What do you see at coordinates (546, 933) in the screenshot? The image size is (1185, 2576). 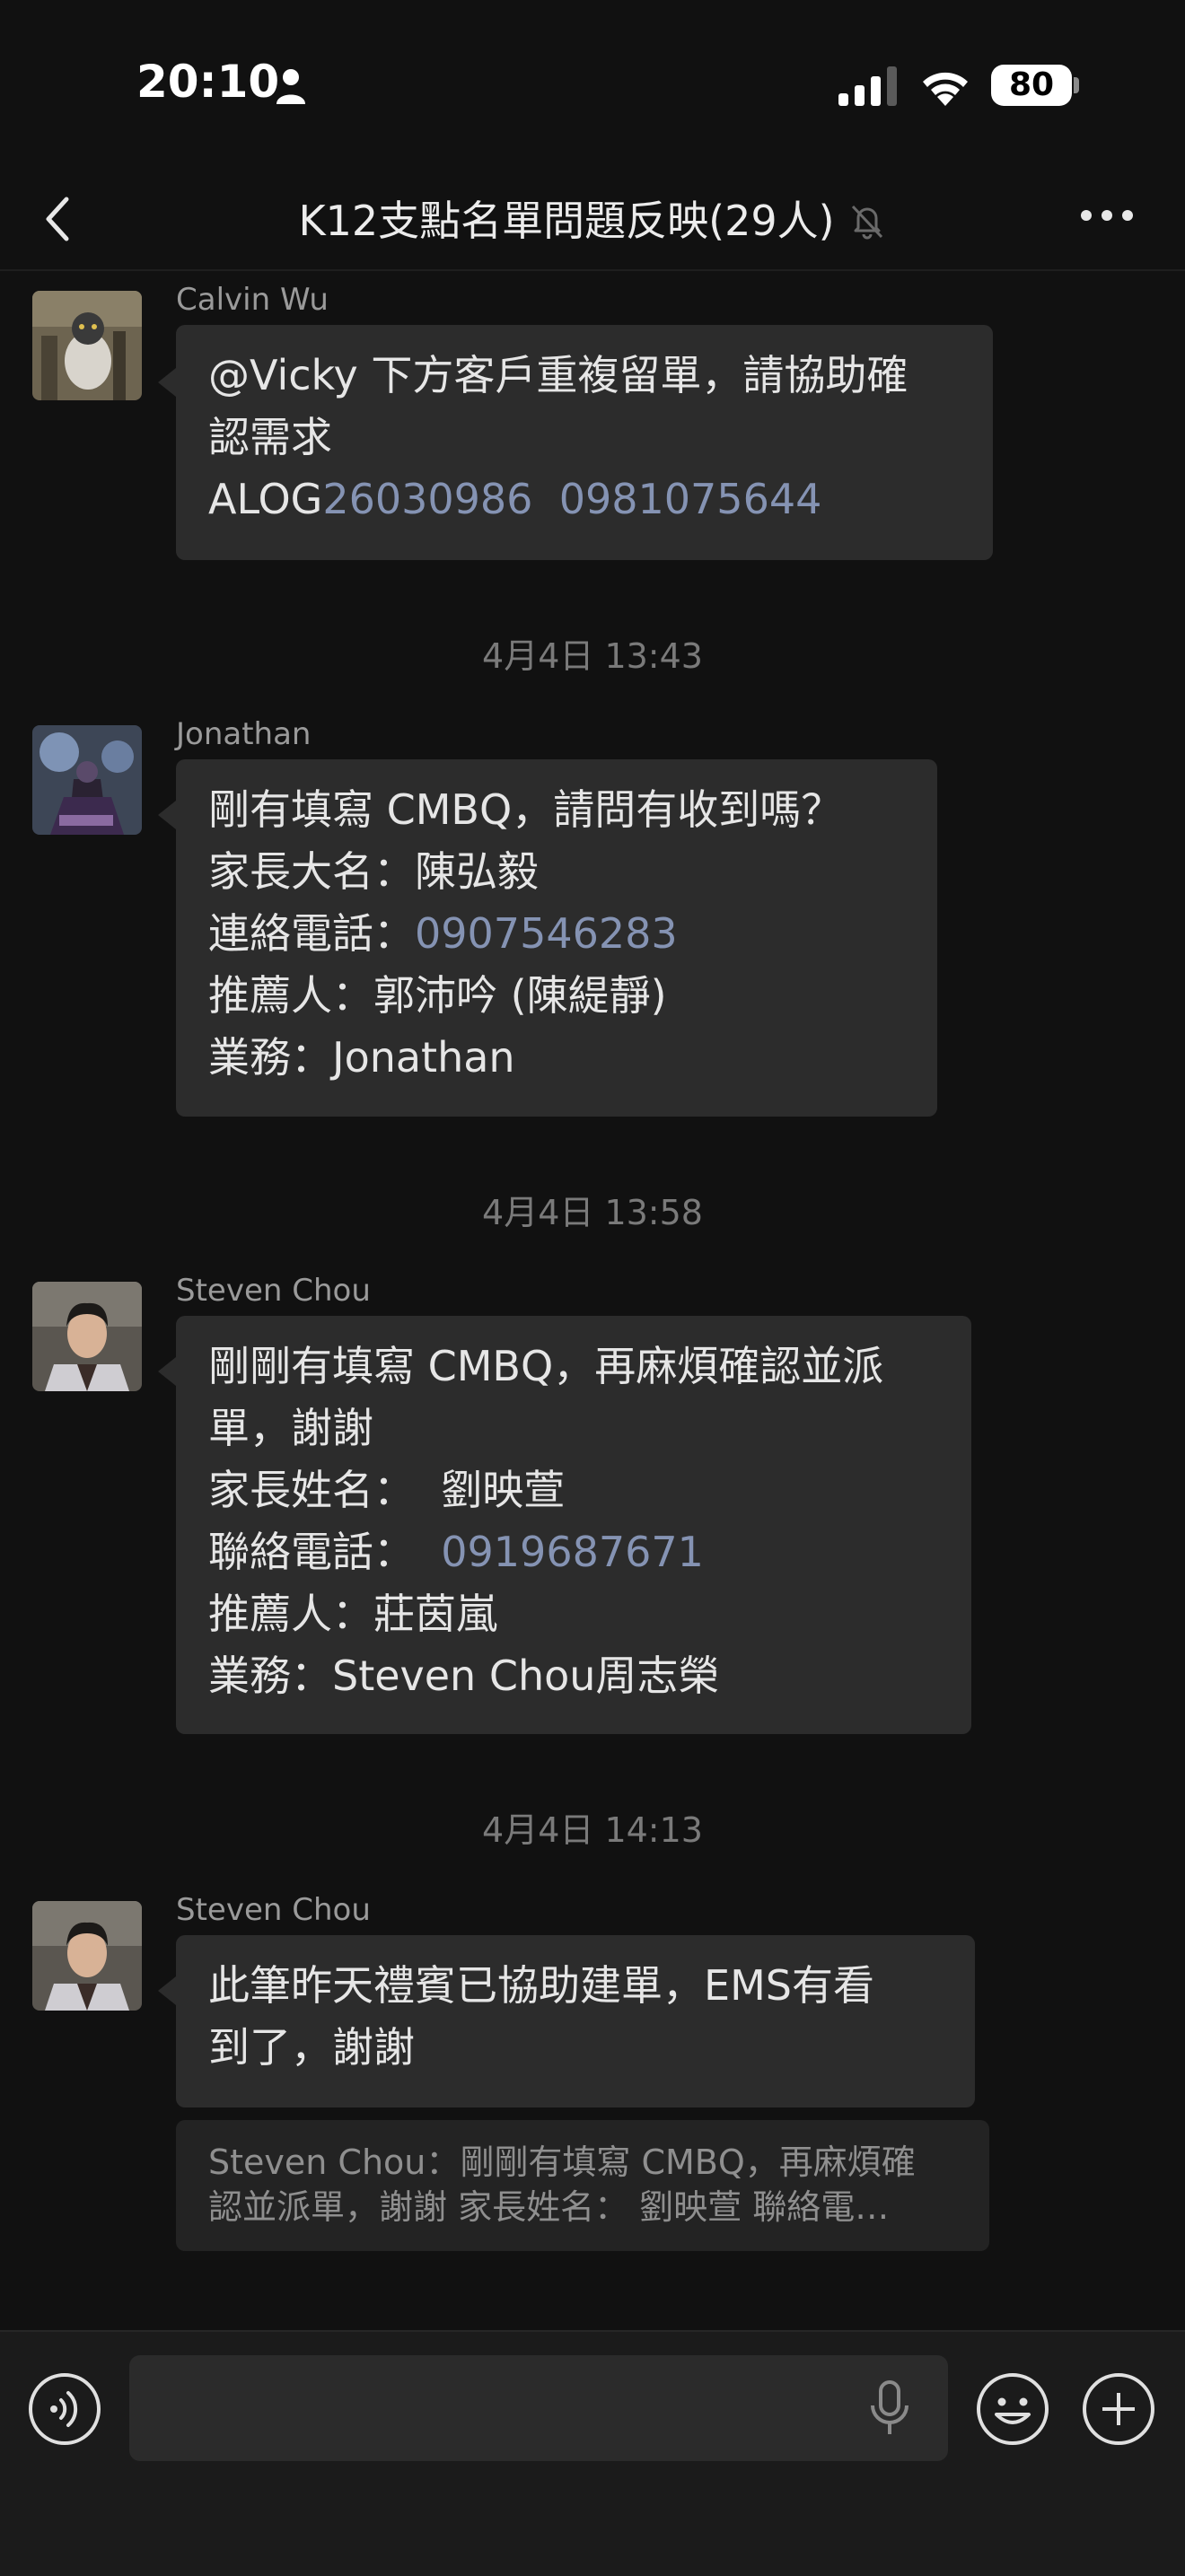 I see `phone-number-link: 0907546283` at bounding box center [546, 933].